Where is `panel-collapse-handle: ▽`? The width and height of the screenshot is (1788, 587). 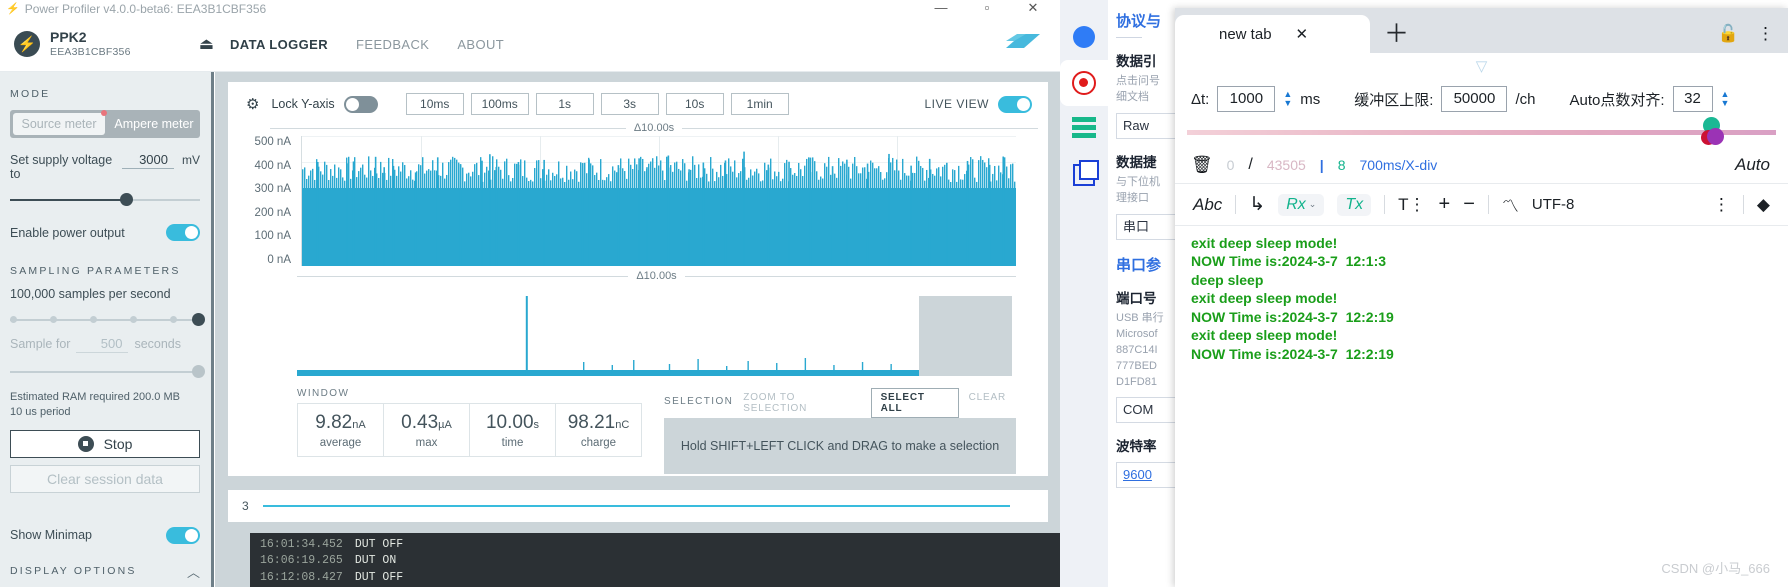
panel-collapse-handle: ▽ is located at coordinates (1481, 66).